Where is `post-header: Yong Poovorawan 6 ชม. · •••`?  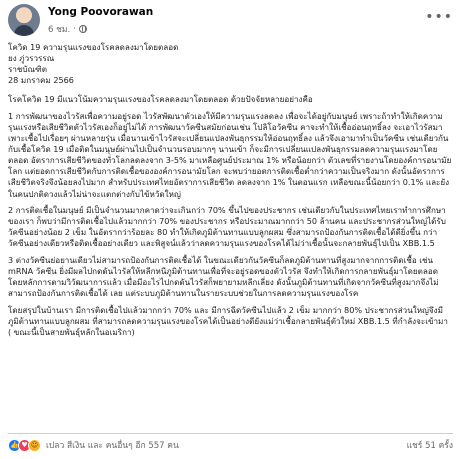 post-header: Yong Poovorawan 6 ชม. · ••• is located at coordinates (230, 21).